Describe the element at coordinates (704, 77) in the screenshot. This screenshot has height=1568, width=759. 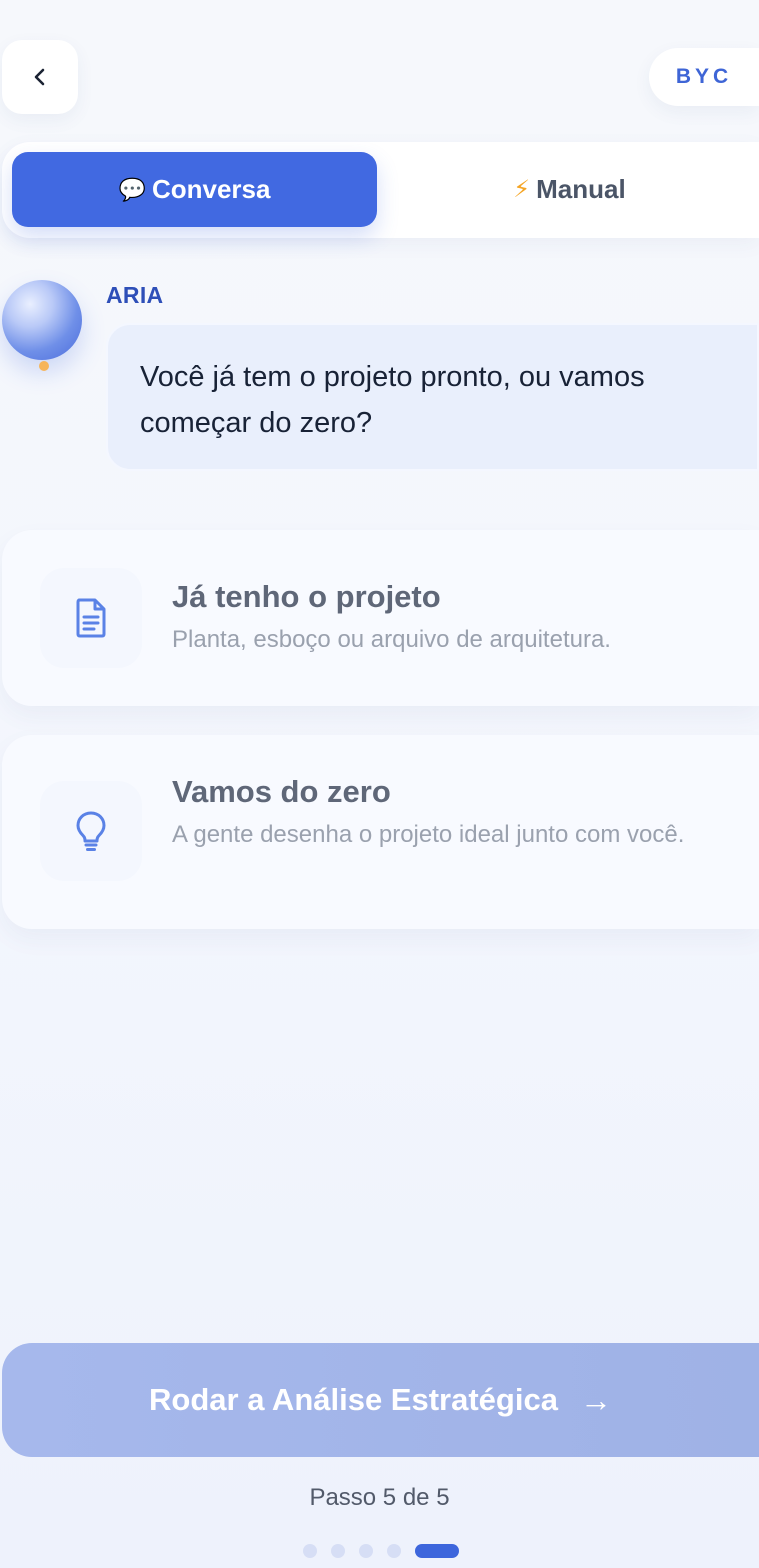
I see `brand-badge: BYC` at that location.